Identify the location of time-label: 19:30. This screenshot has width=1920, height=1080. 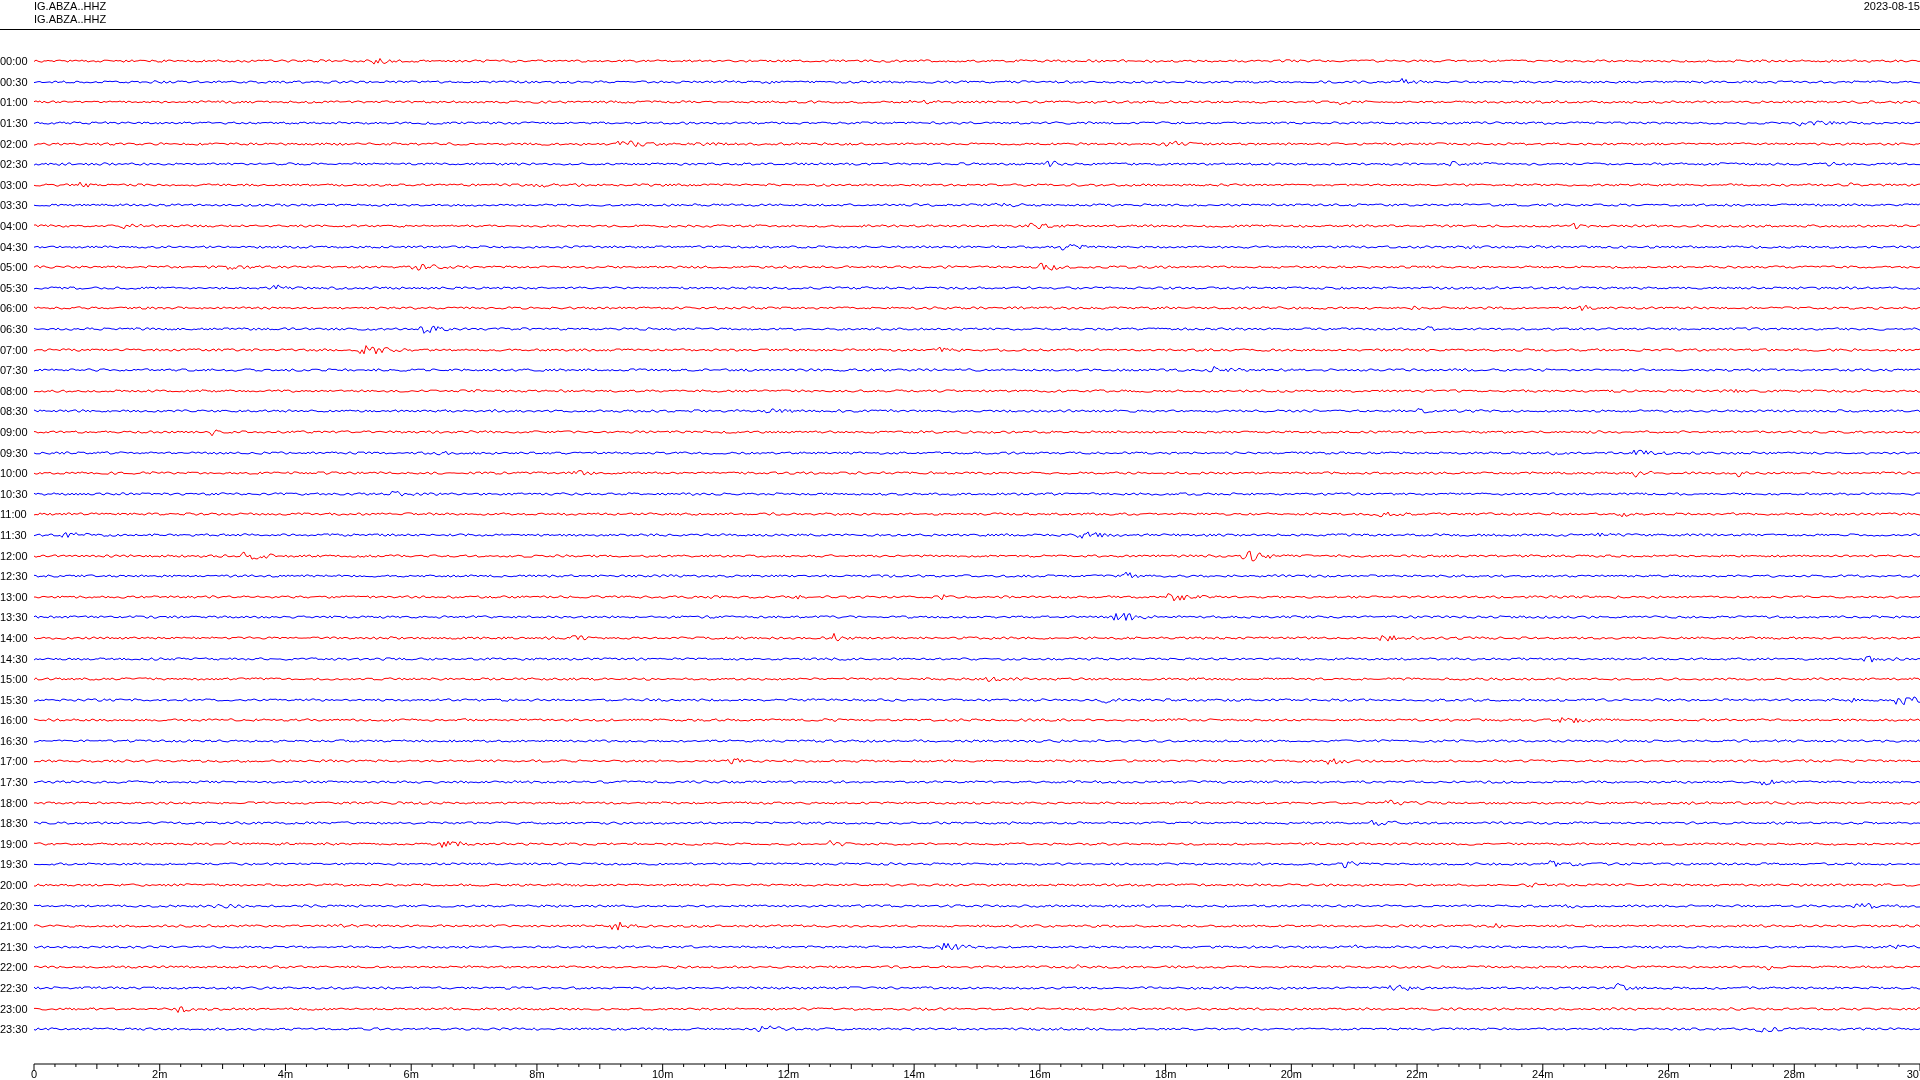
(14, 864).